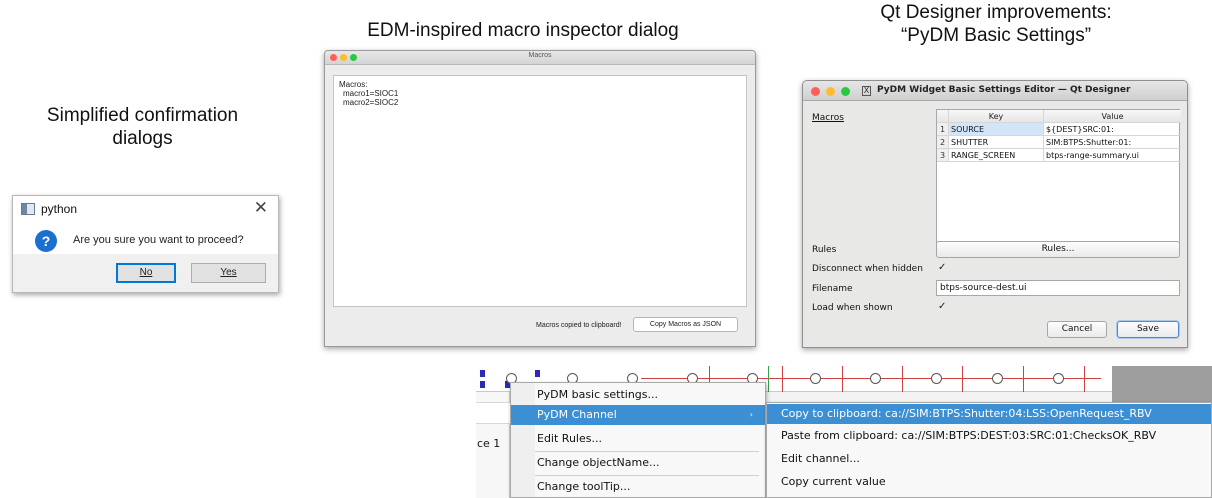 This screenshot has width=1212, height=498. What do you see at coordinates (942, 306) in the screenshot?
I see `load-when-shown-checkbox: ✓` at bounding box center [942, 306].